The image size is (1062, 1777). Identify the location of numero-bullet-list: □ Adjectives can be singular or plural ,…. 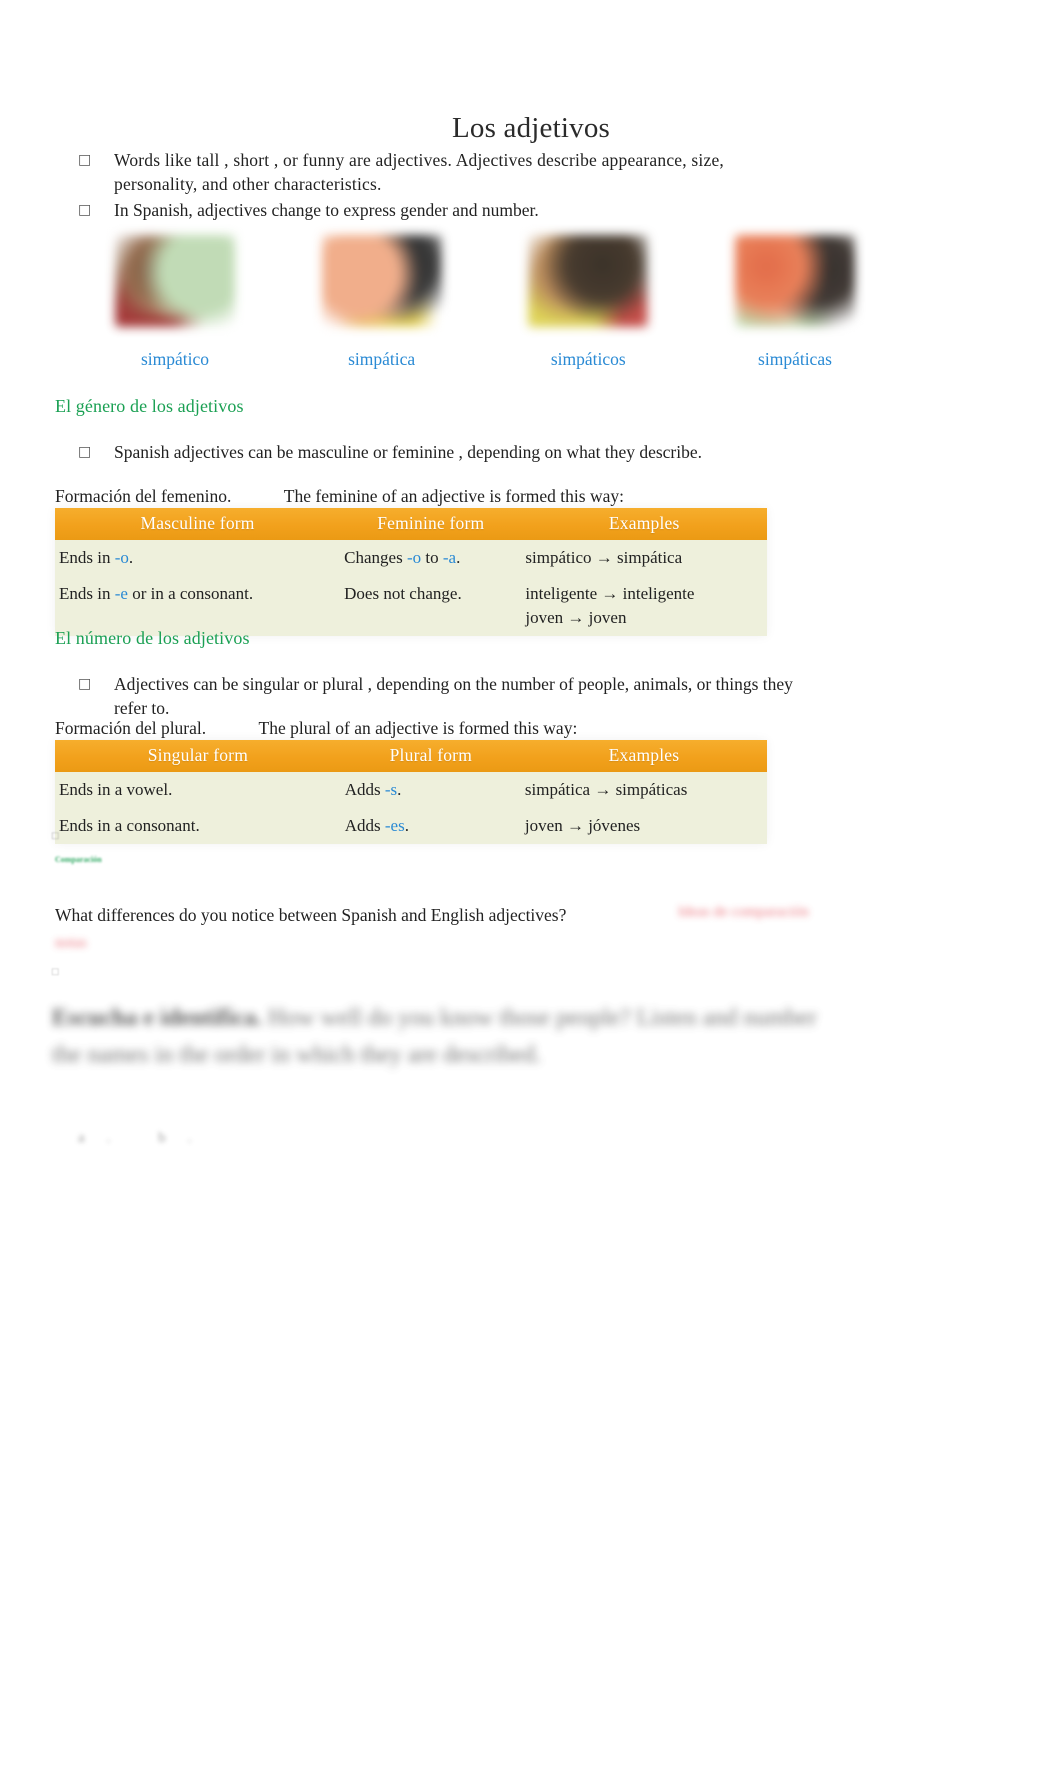
(443, 697).